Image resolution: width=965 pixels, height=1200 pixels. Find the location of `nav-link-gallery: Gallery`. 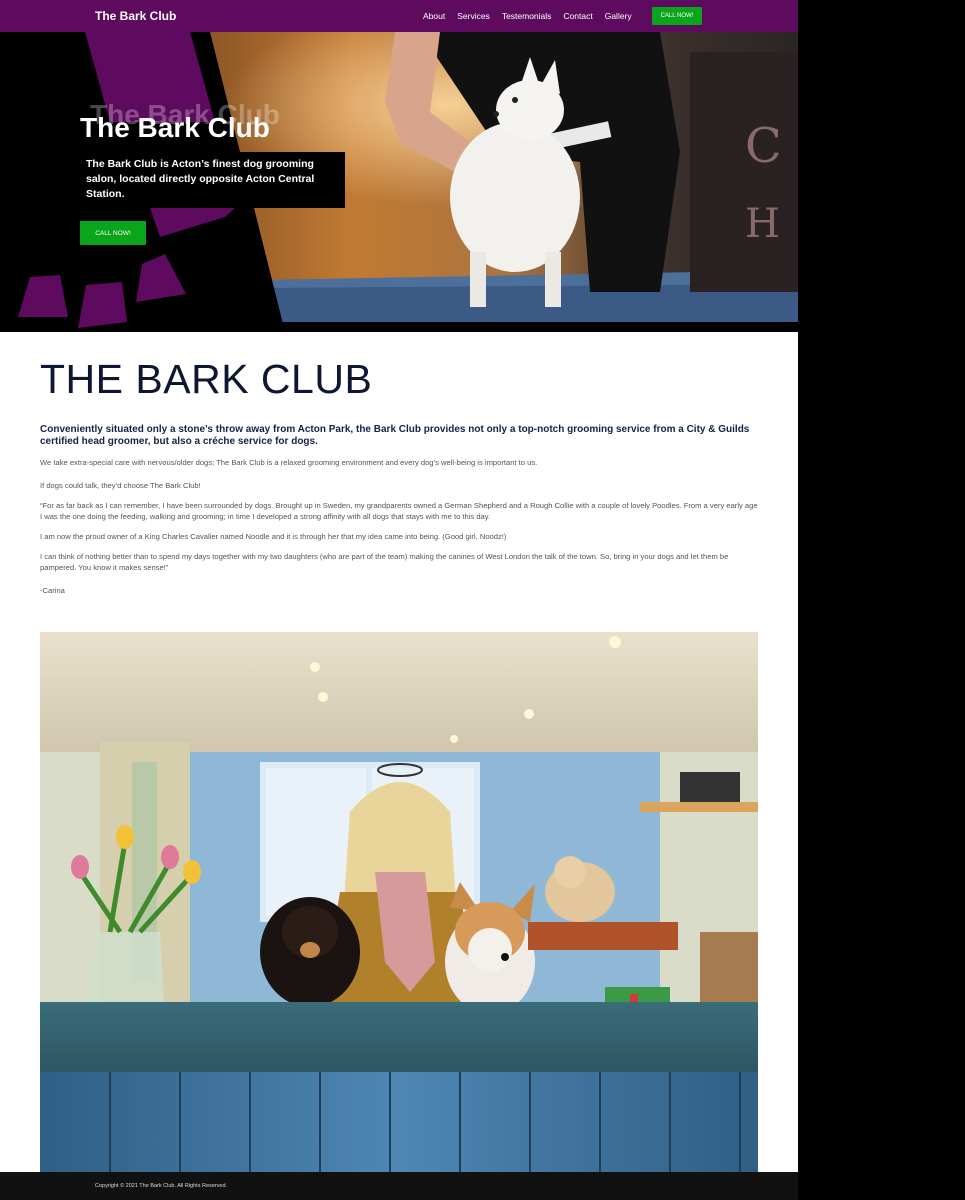

nav-link-gallery: Gallery is located at coordinates (618, 16).